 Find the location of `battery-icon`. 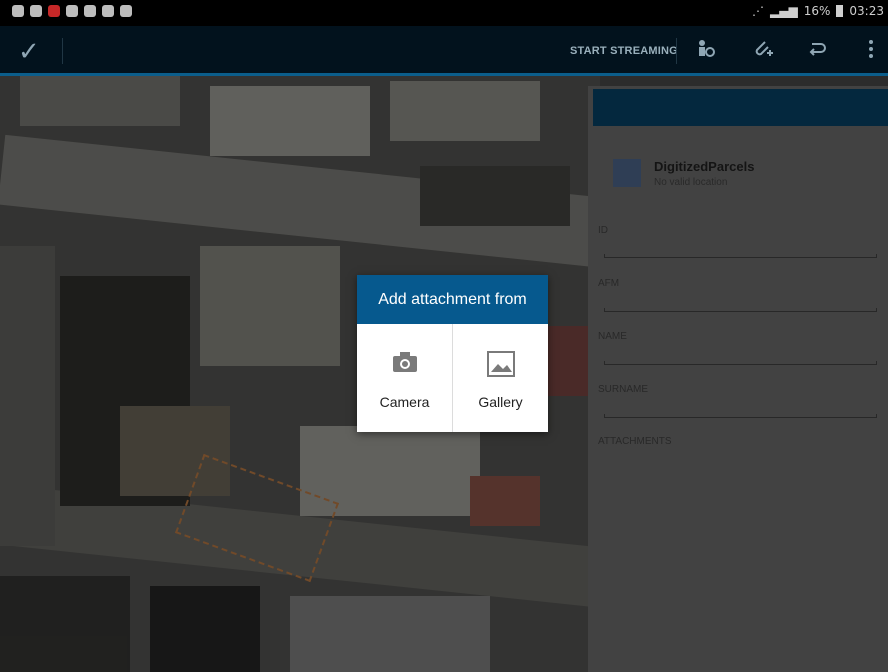

battery-icon is located at coordinates (840, 11).